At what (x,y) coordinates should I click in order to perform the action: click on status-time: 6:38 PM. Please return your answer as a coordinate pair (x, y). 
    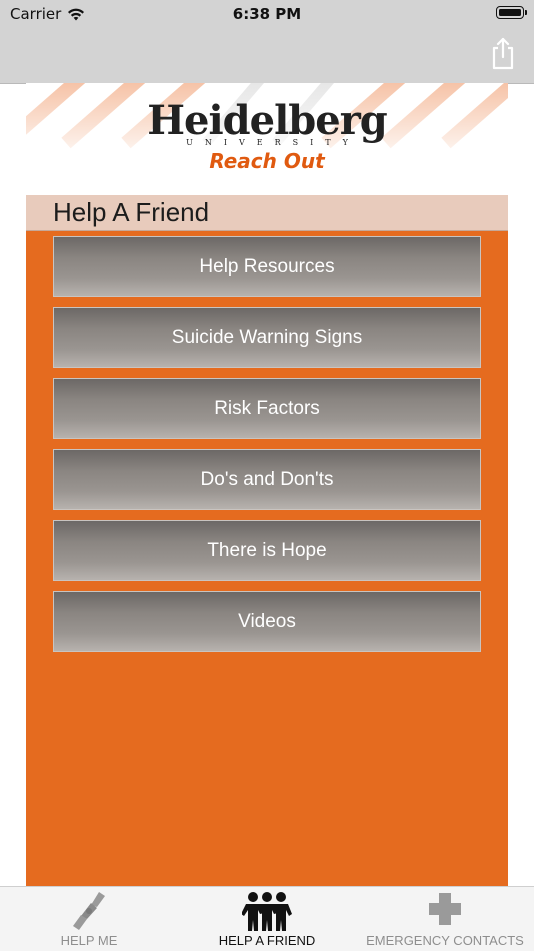
    Looking at the image, I should click on (267, 14).